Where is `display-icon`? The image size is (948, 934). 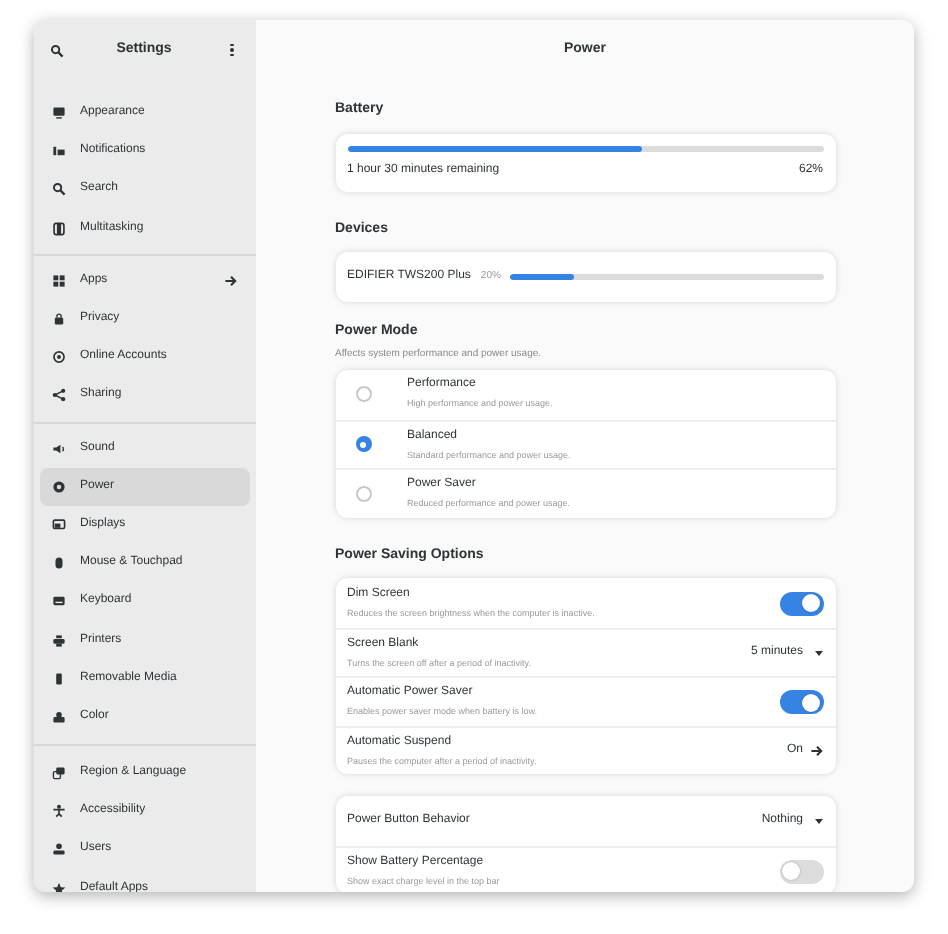 display-icon is located at coordinates (59, 524).